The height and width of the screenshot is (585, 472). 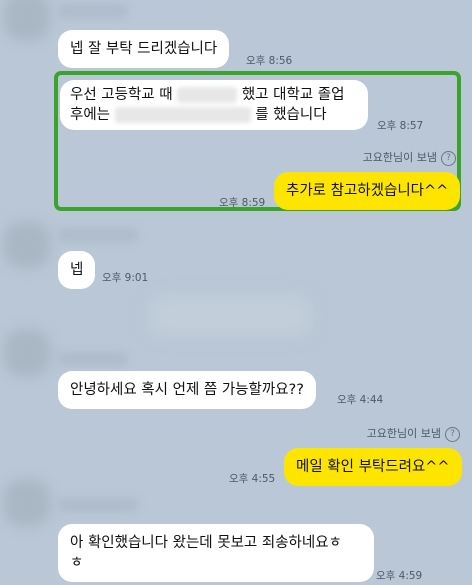 I want to click on message-bubble-incoming: 안녕하세요 혹시 언제 쯤 가능할까요??, so click(x=187, y=390).